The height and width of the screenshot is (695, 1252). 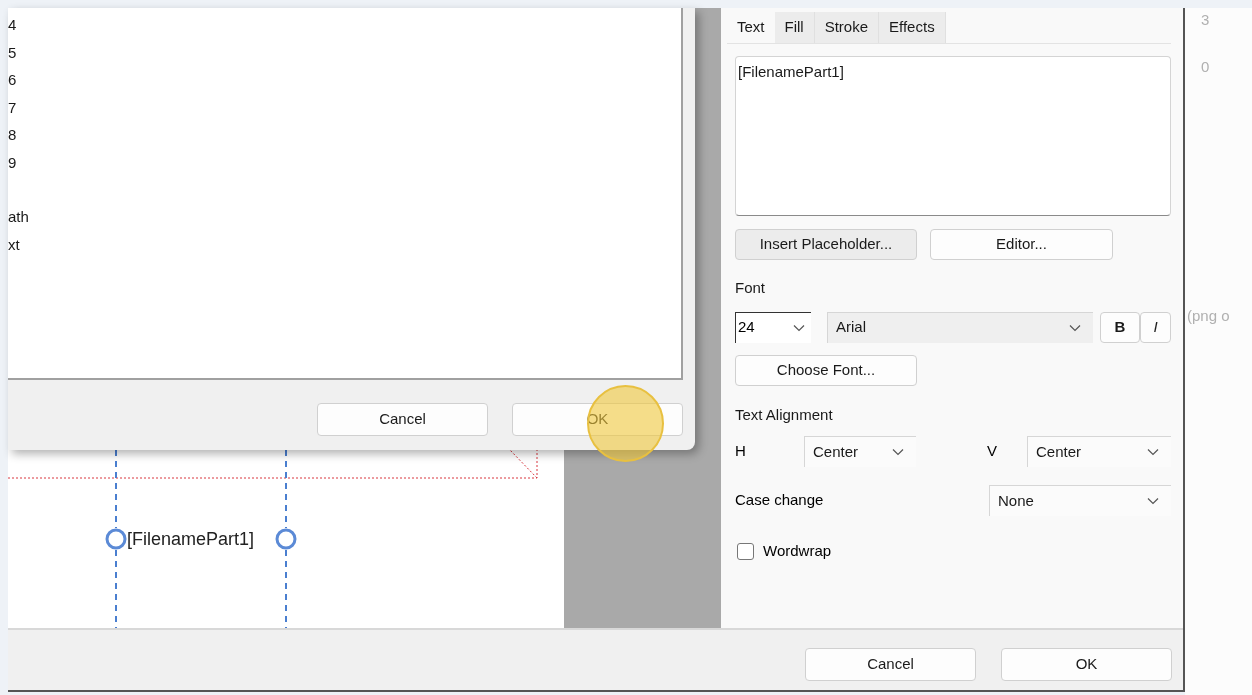 I want to click on case-change-label: Case change, so click(x=779, y=500).